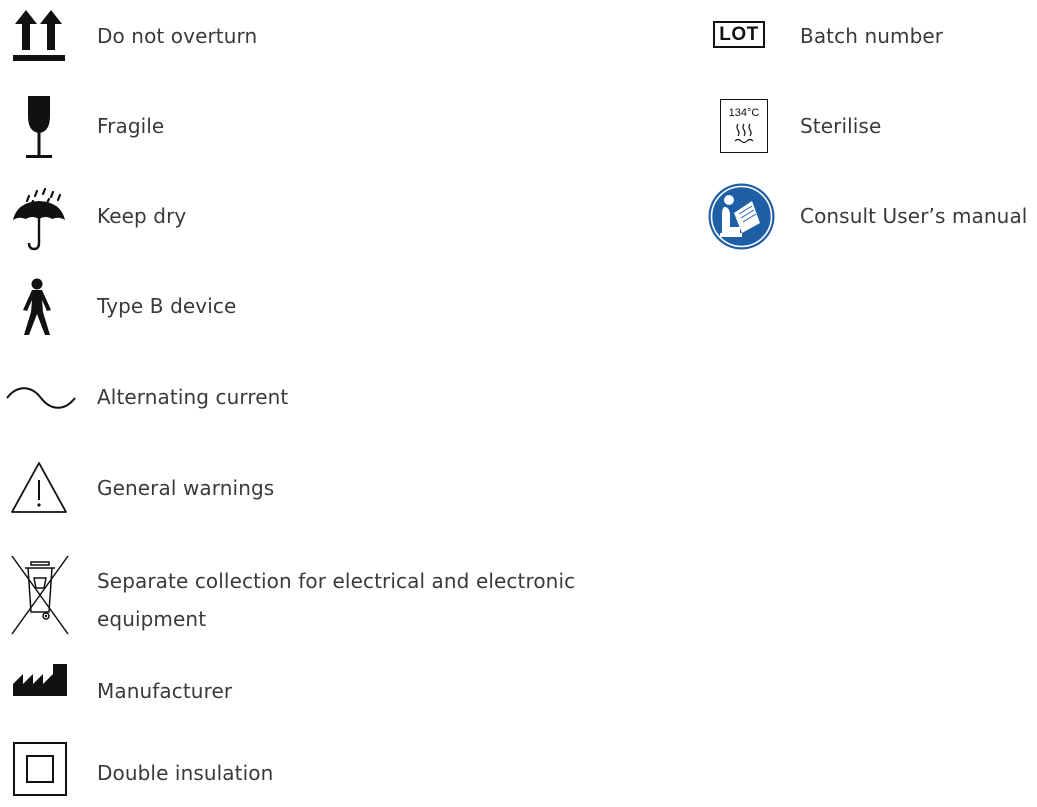 The image size is (1037, 807). What do you see at coordinates (40, 595) in the screenshot?
I see `crossed-bin-icon` at bounding box center [40, 595].